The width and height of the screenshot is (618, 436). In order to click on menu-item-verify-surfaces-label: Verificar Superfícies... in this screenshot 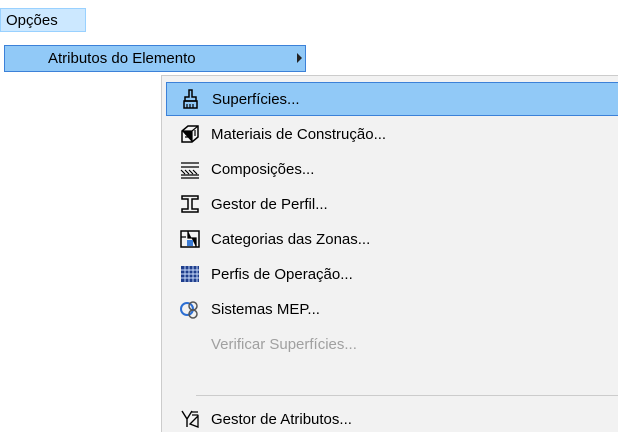, I will do `click(284, 344)`.